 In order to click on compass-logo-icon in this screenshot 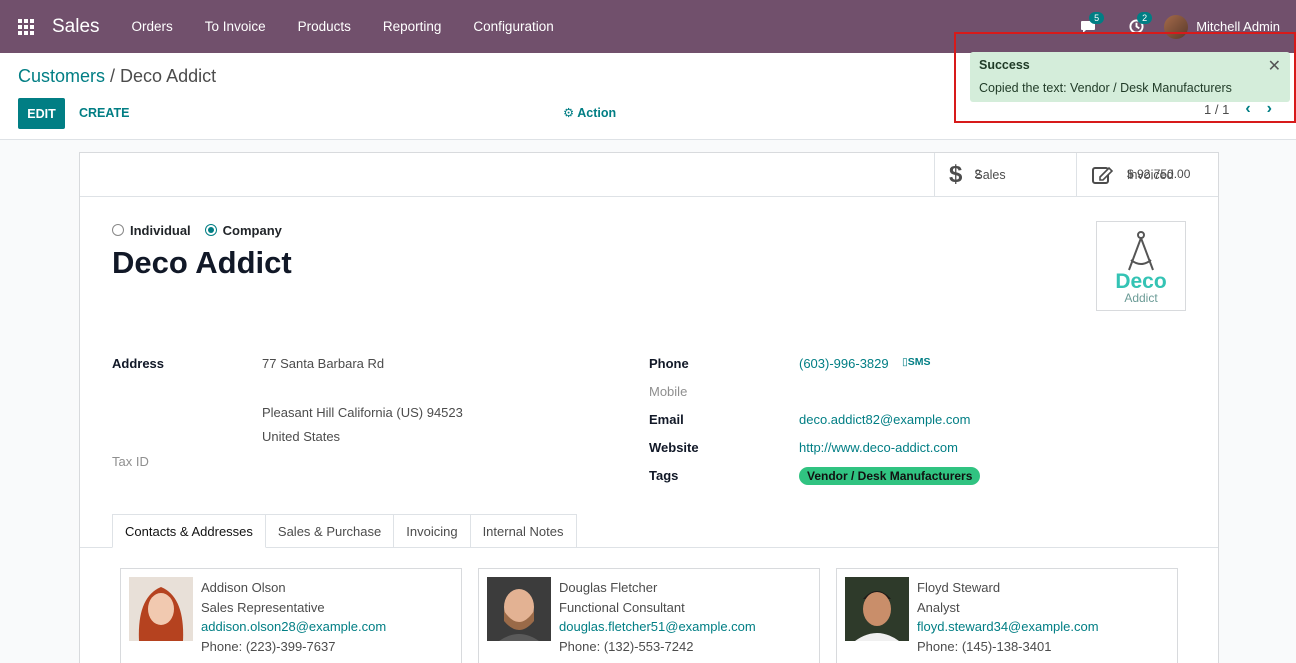, I will do `click(1141, 251)`.